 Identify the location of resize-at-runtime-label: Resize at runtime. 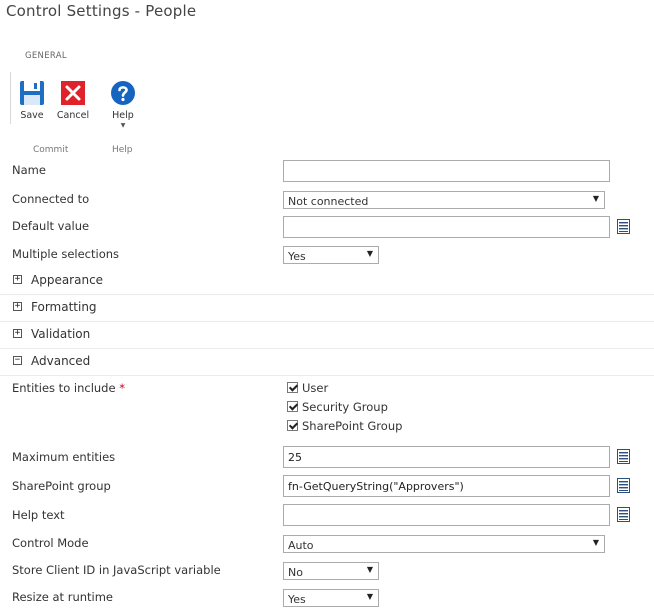
(63, 597).